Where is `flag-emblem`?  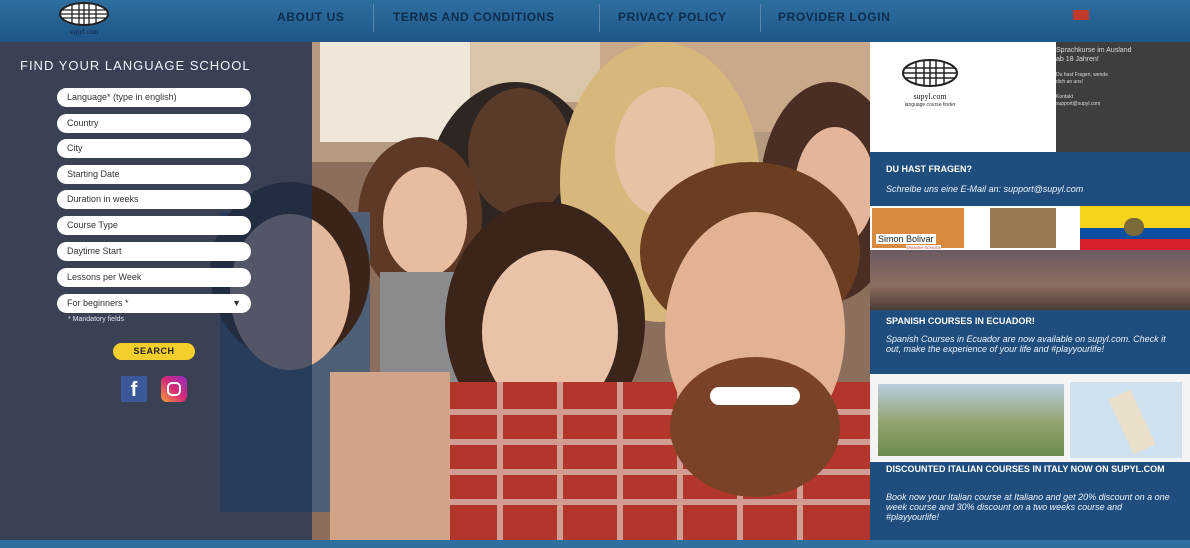
flag-emblem is located at coordinates (1134, 227).